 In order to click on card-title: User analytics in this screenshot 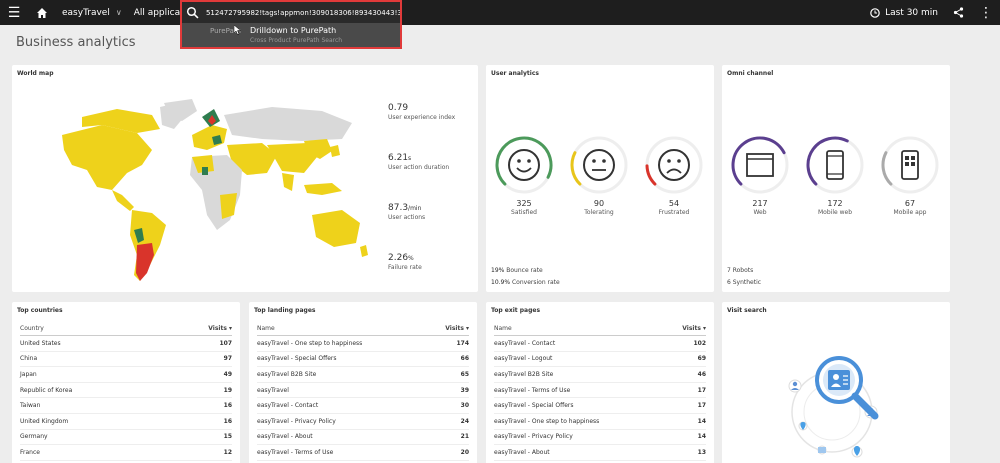, I will do `click(515, 73)`.